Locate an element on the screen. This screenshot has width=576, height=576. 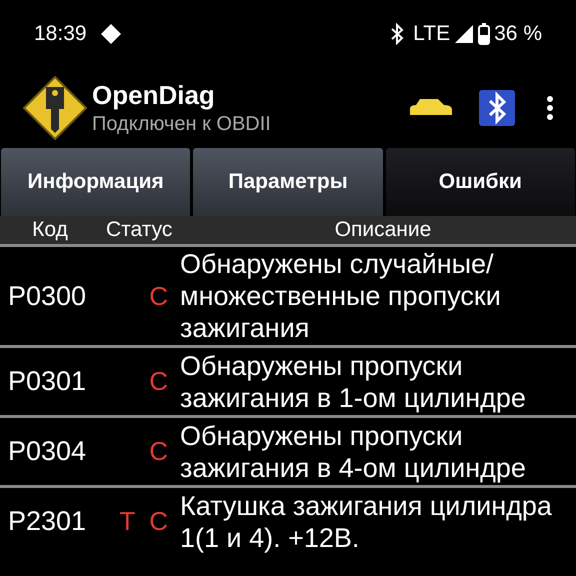
error-code: P0301 is located at coordinates (47, 381).